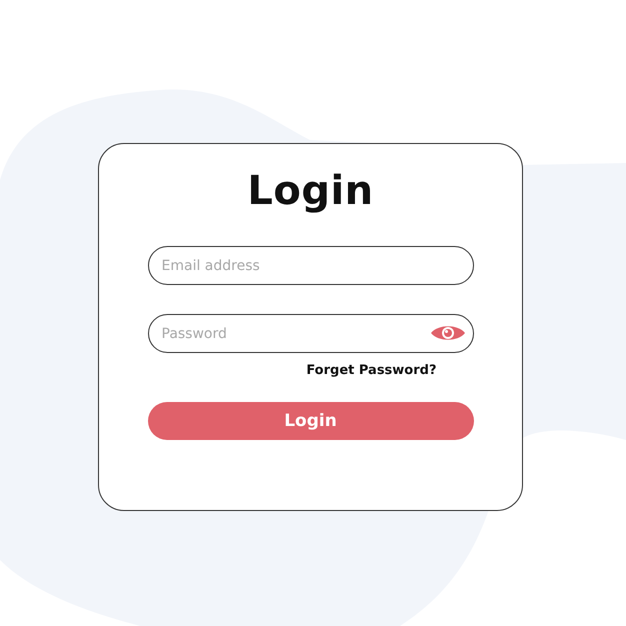  What do you see at coordinates (311, 333) in the screenshot?
I see `password-field: Password` at bounding box center [311, 333].